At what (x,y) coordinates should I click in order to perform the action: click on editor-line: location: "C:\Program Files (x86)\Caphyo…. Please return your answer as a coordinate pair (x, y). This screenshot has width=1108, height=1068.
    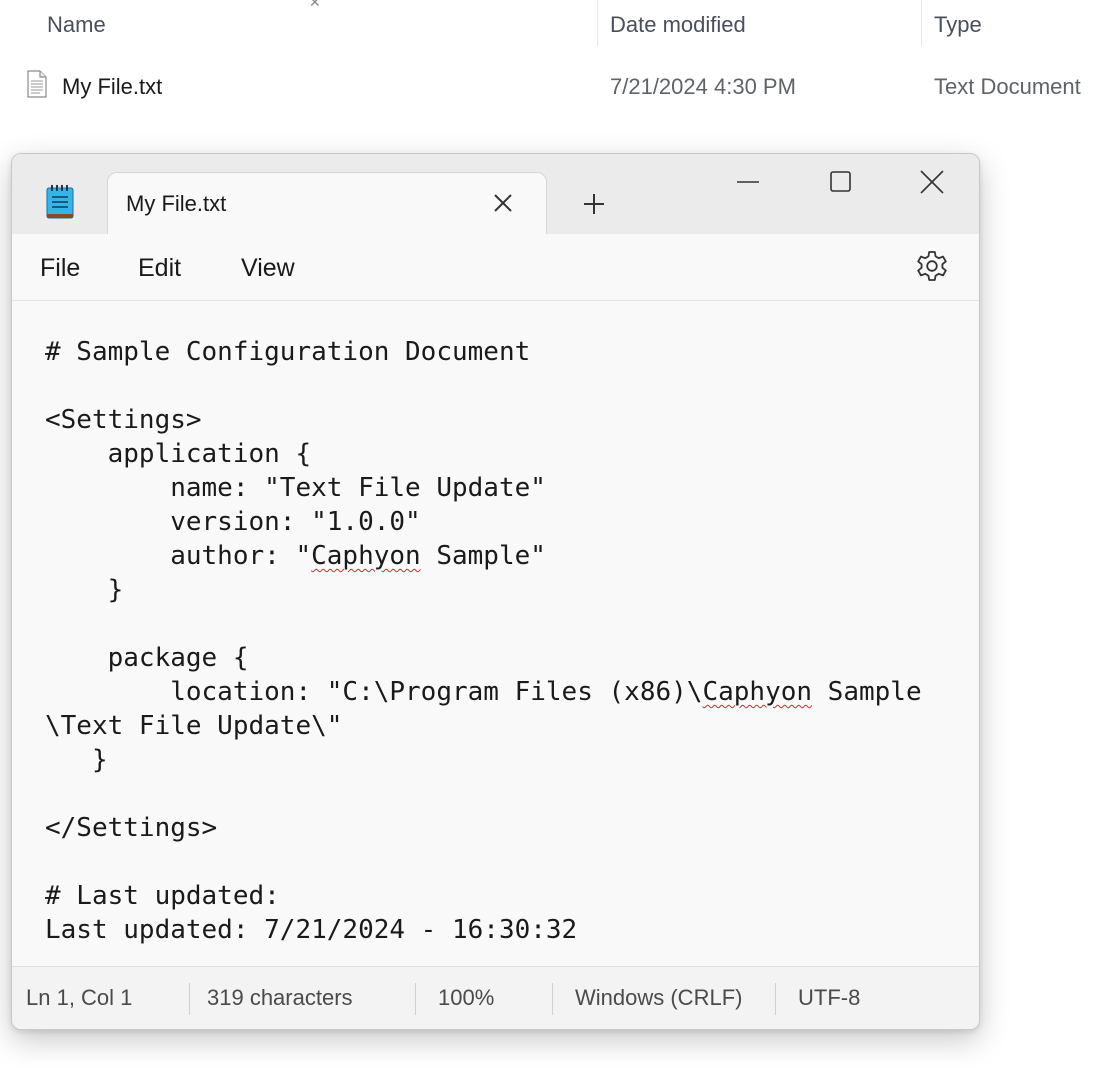
    Looking at the image, I should click on (483, 692).